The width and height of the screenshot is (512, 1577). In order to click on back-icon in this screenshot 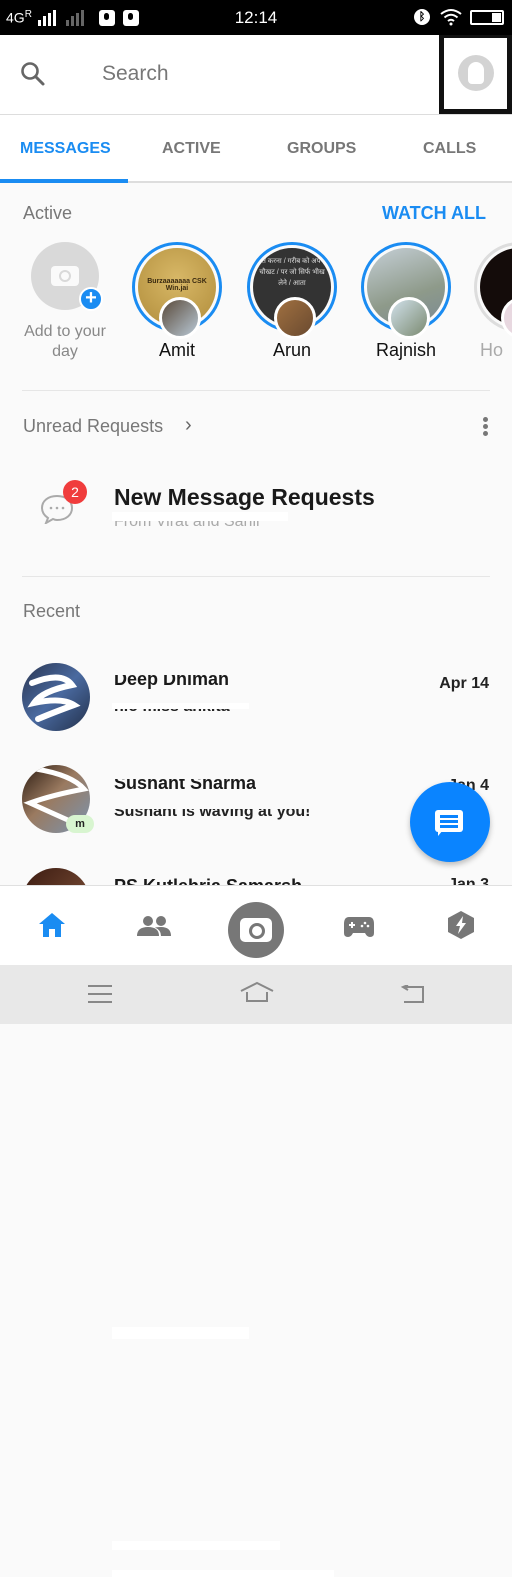, I will do `click(412, 994)`.